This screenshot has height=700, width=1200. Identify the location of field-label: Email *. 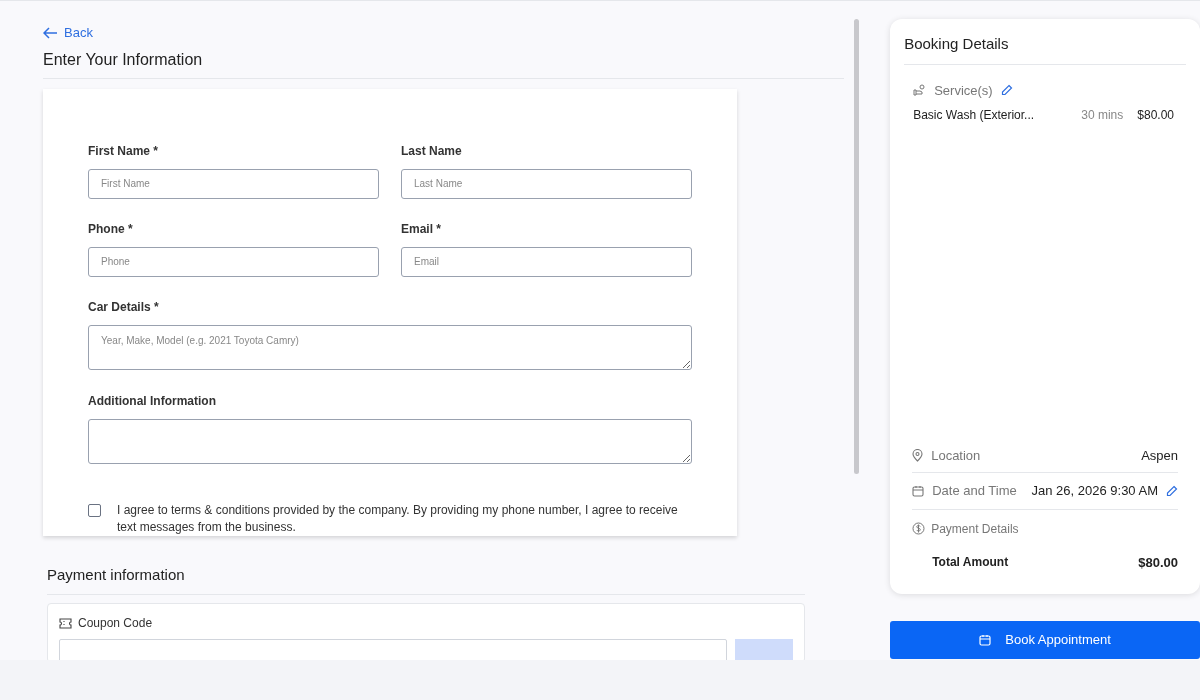
(422, 229).